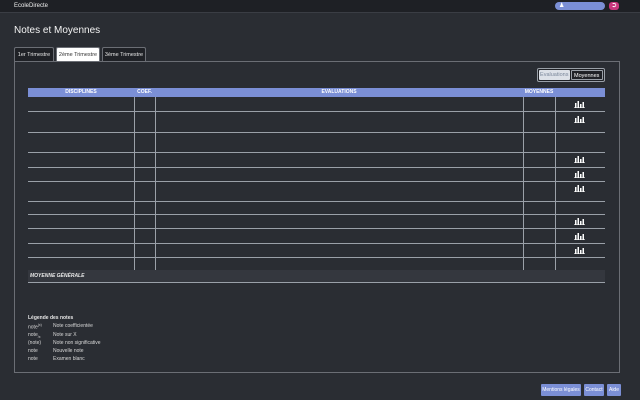  I want to click on contact-button: Contact, so click(594, 390).